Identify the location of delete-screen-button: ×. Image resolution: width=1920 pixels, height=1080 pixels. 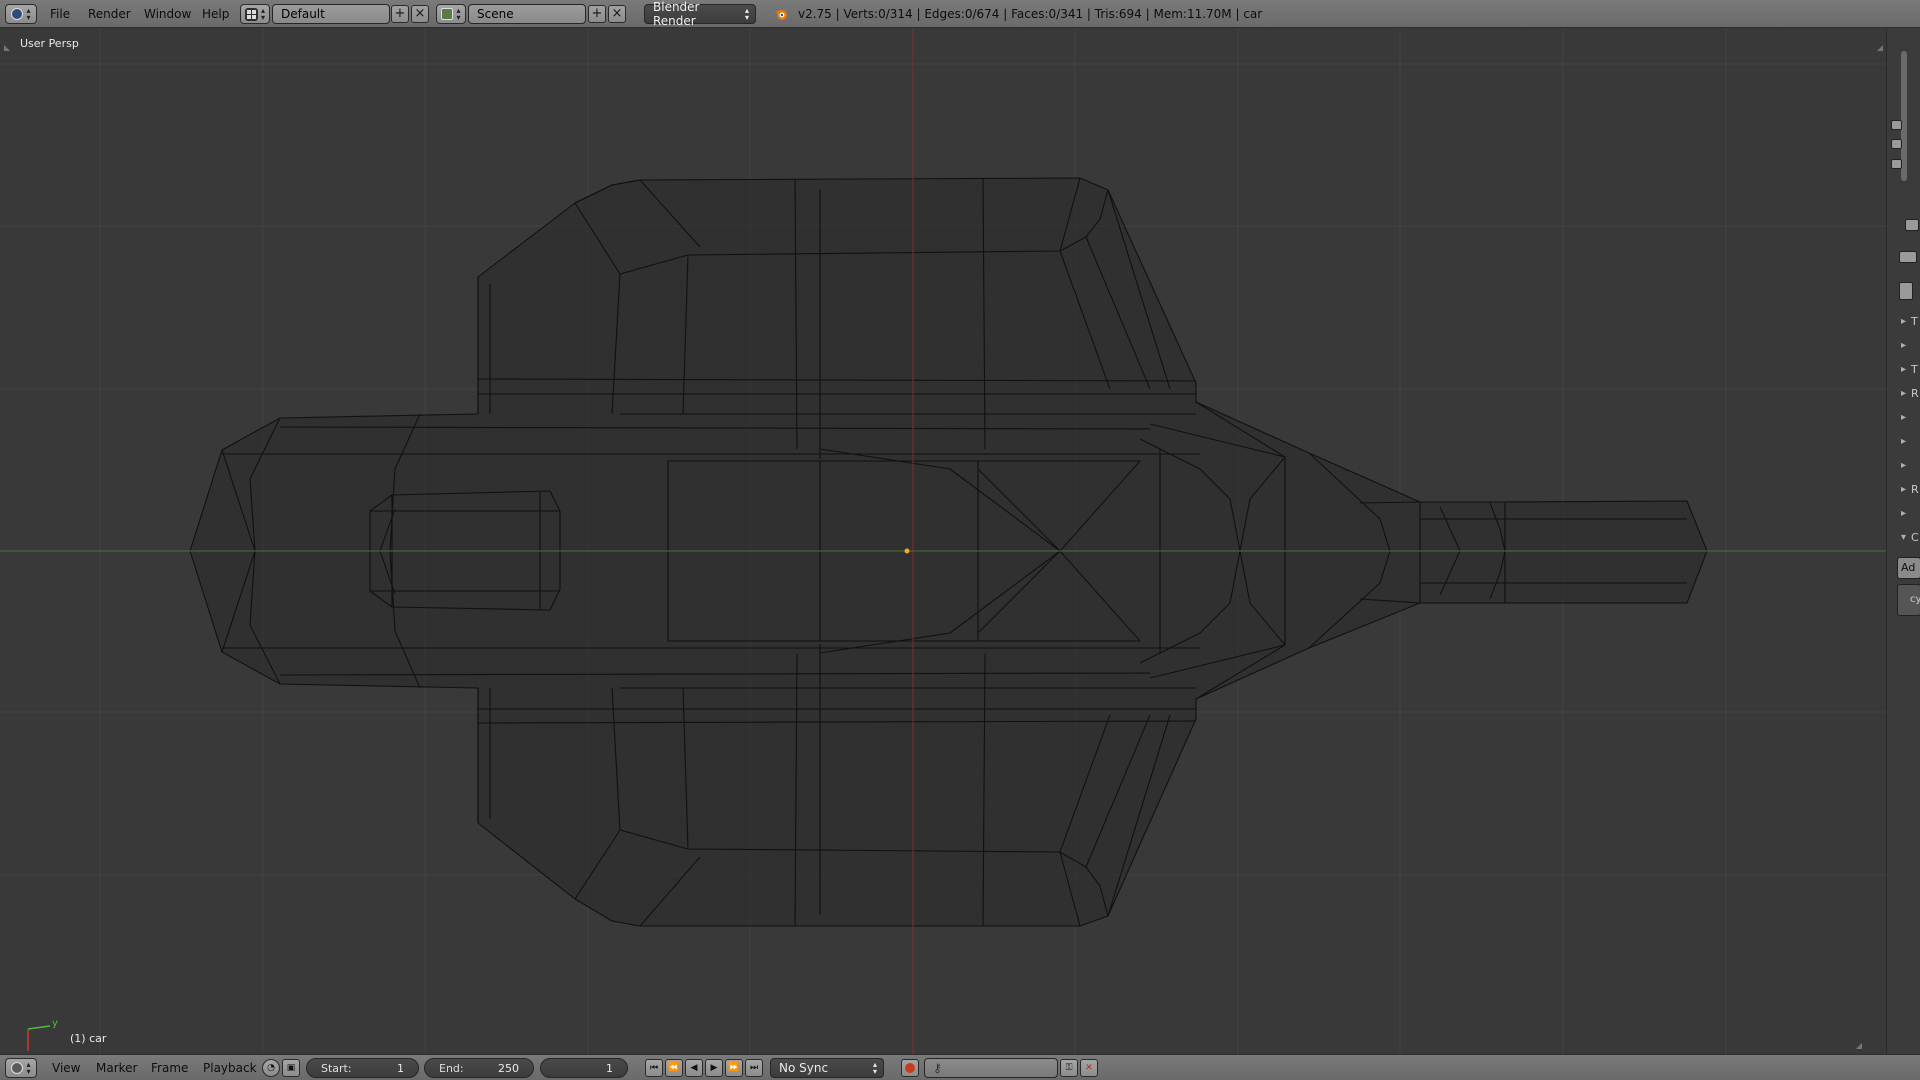
(420, 14).